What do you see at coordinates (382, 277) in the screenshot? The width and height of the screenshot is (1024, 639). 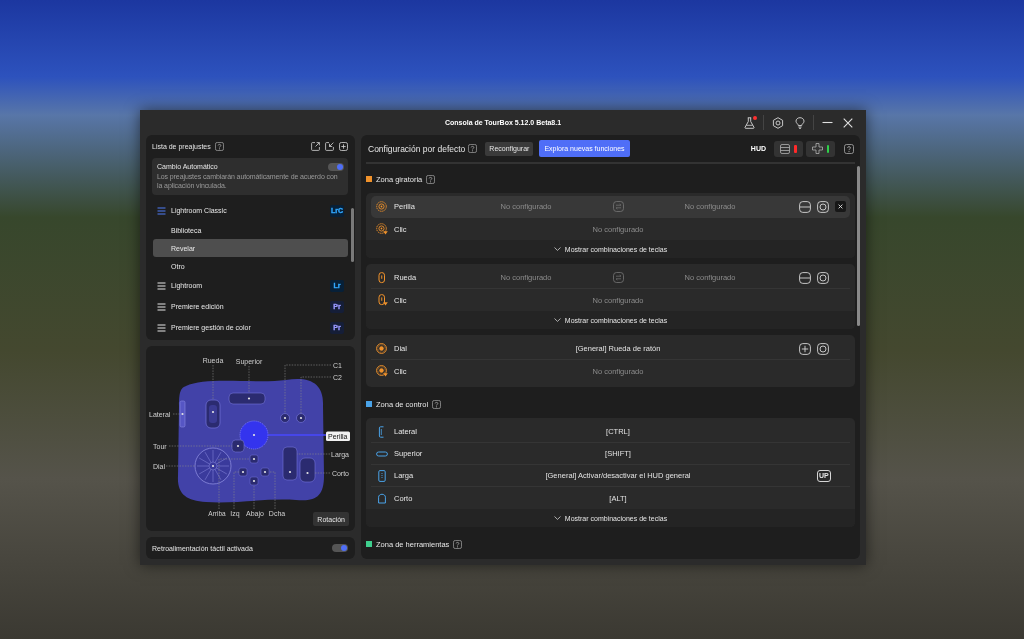 I see `wheel-icon` at bounding box center [382, 277].